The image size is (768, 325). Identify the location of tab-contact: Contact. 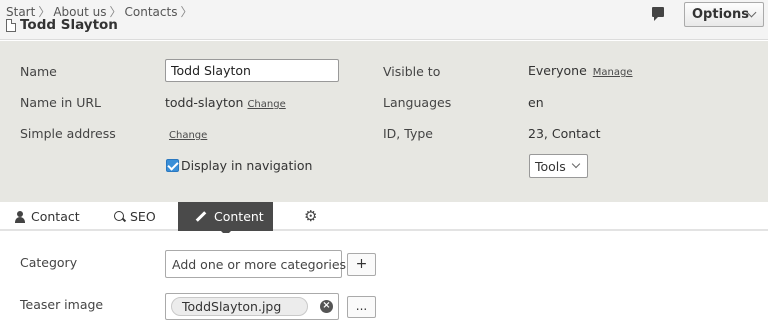
(49, 216).